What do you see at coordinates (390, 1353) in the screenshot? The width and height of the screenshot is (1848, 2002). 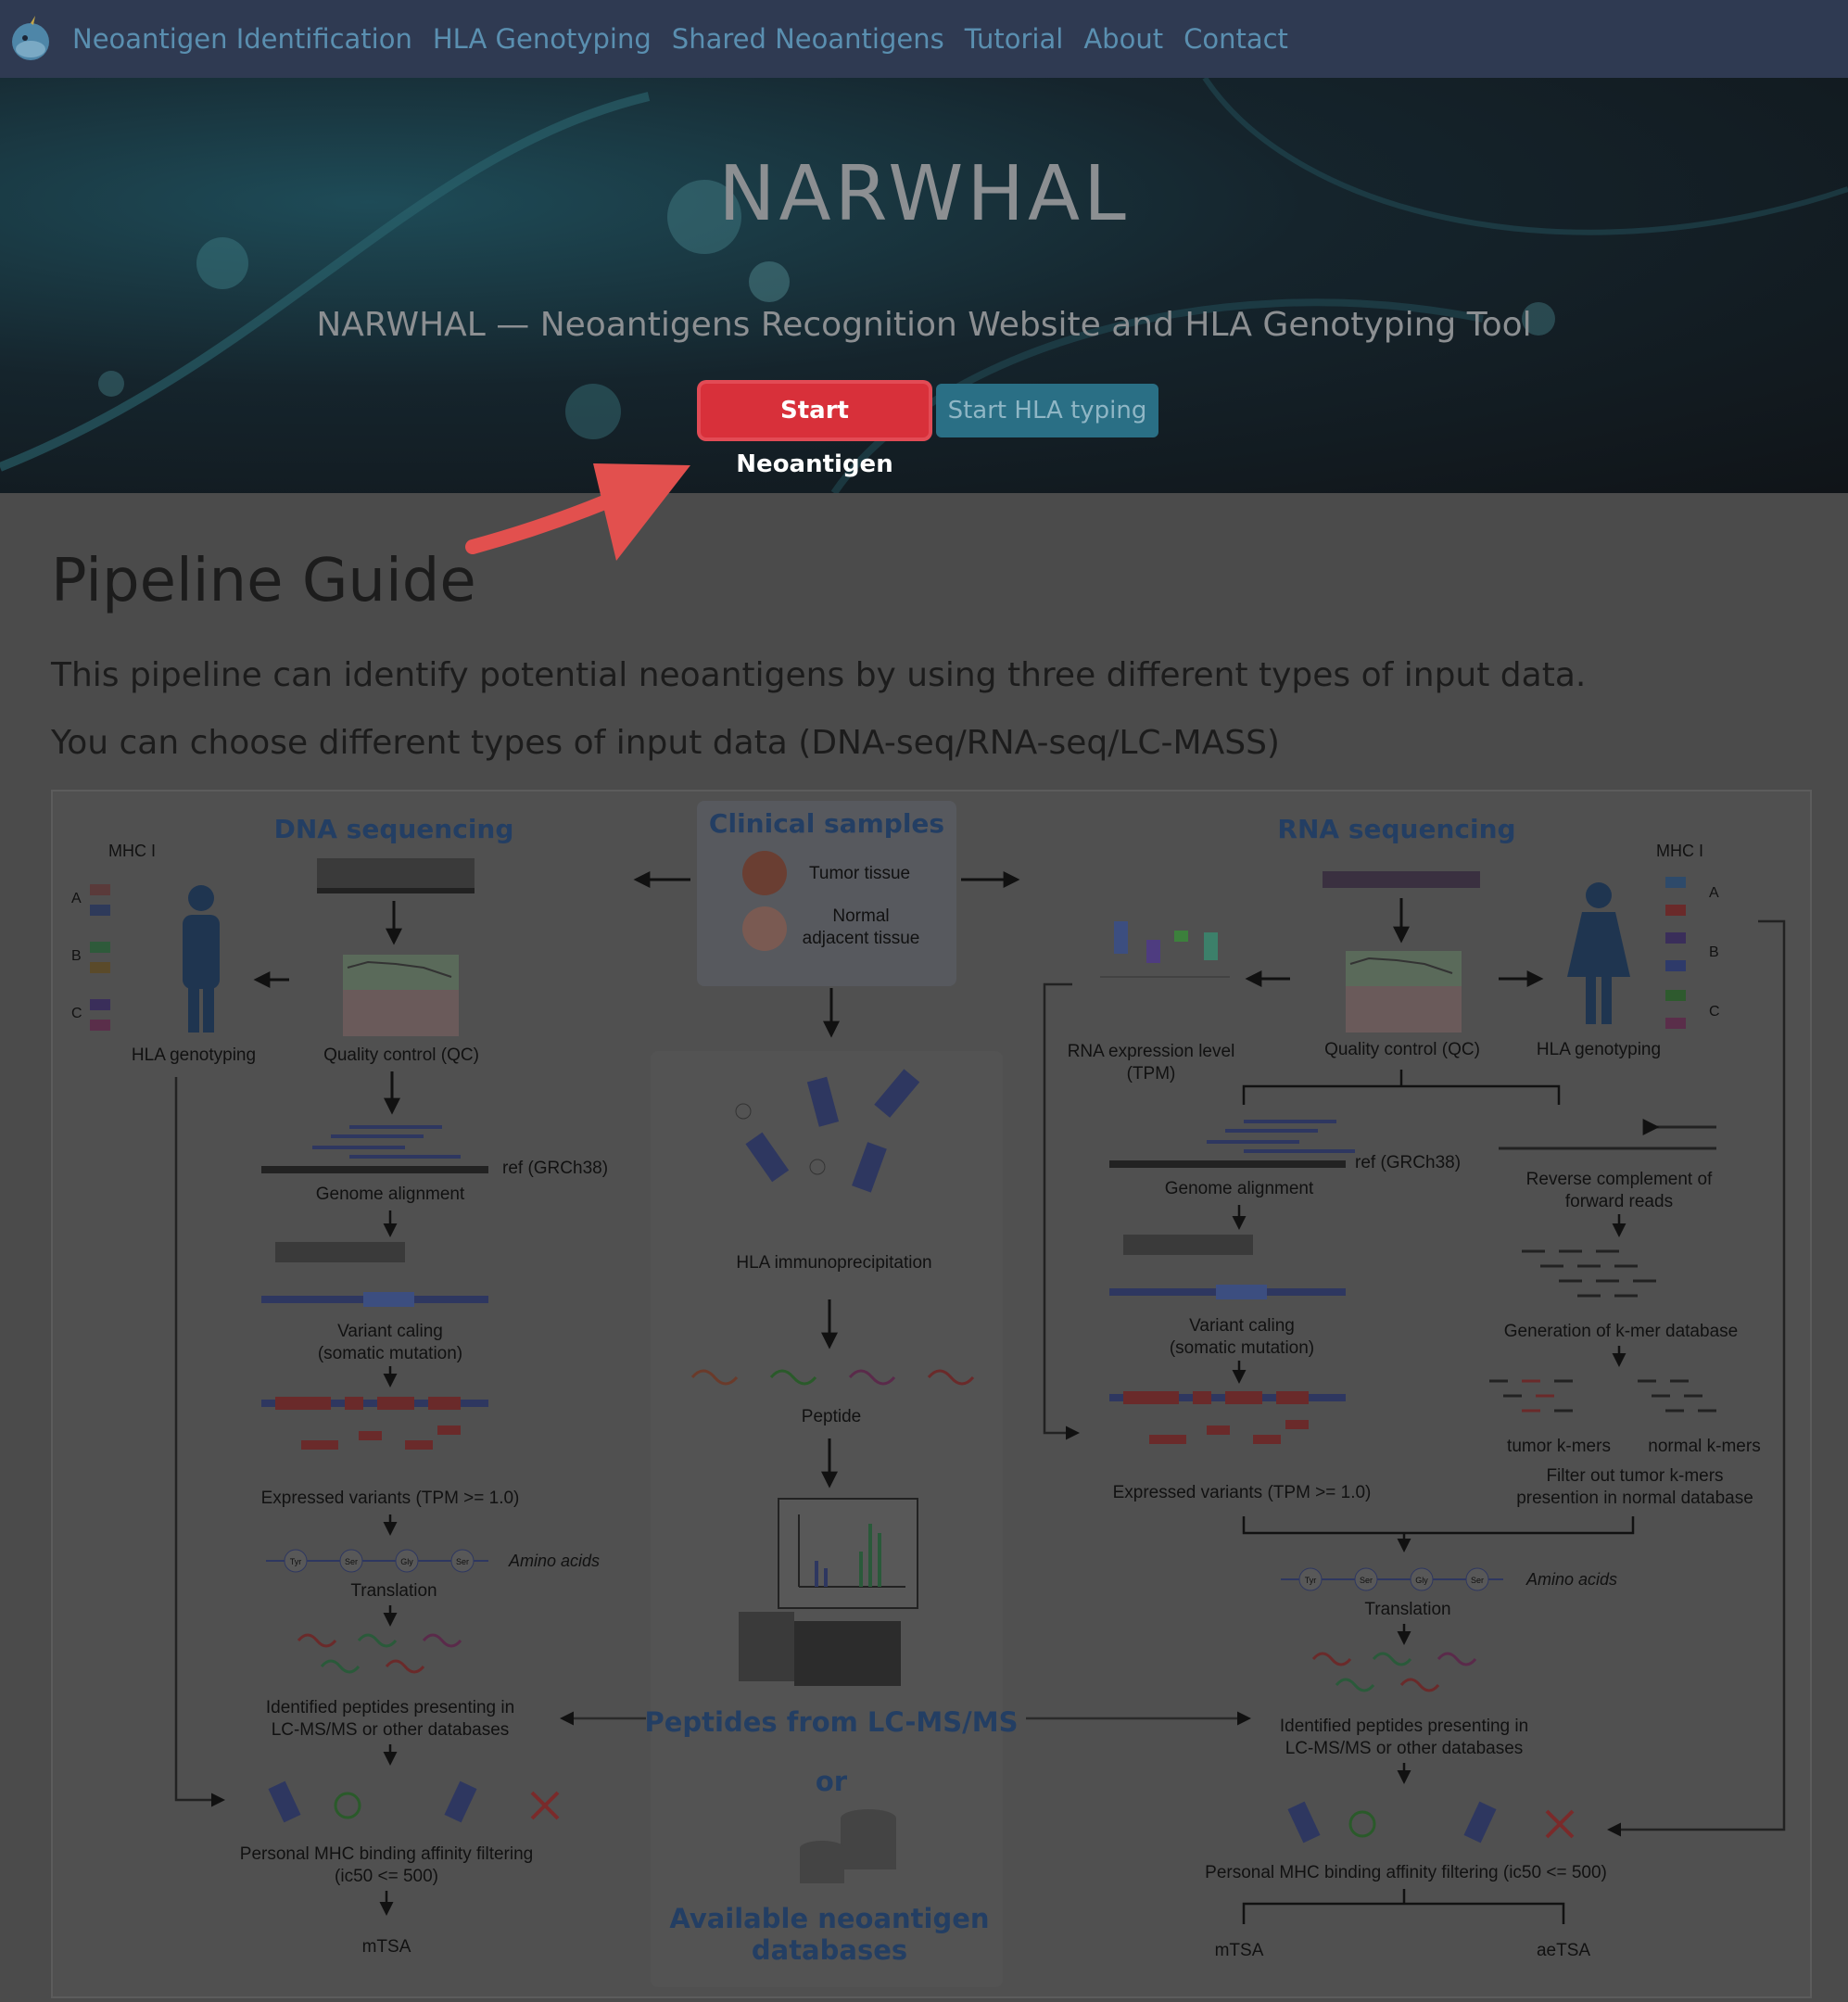 I see `dna-variant-label-2: (somatic mutation)` at bounding box center [390, 1353].